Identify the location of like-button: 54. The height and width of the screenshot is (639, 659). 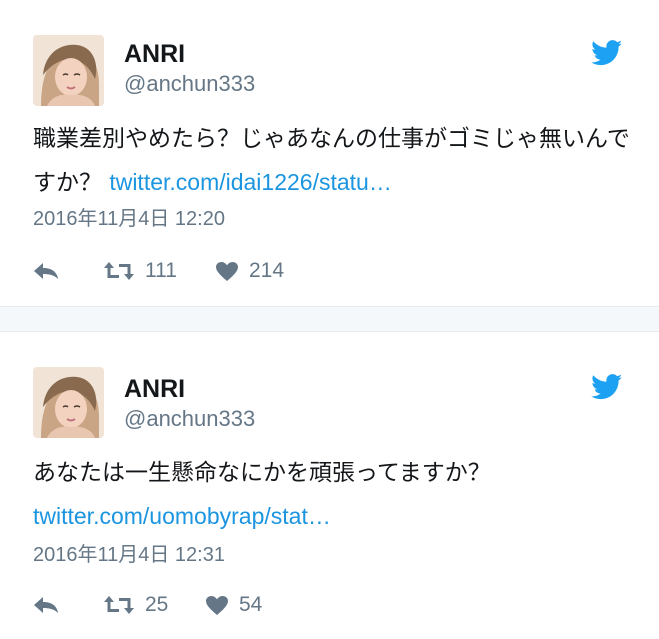
(233, 605).